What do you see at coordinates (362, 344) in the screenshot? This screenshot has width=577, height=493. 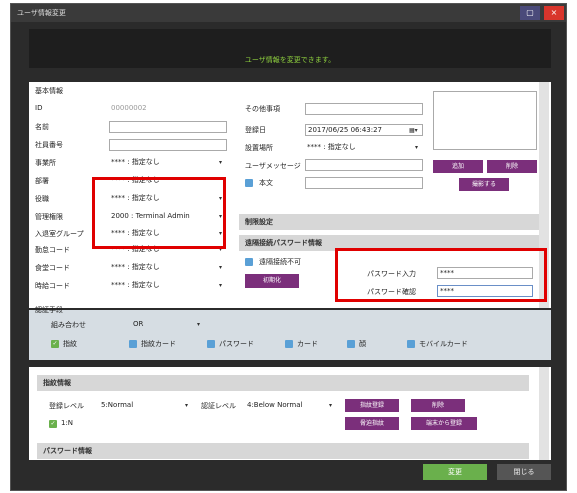 I see `method-face: 顔` at bounding box center [362, 344].